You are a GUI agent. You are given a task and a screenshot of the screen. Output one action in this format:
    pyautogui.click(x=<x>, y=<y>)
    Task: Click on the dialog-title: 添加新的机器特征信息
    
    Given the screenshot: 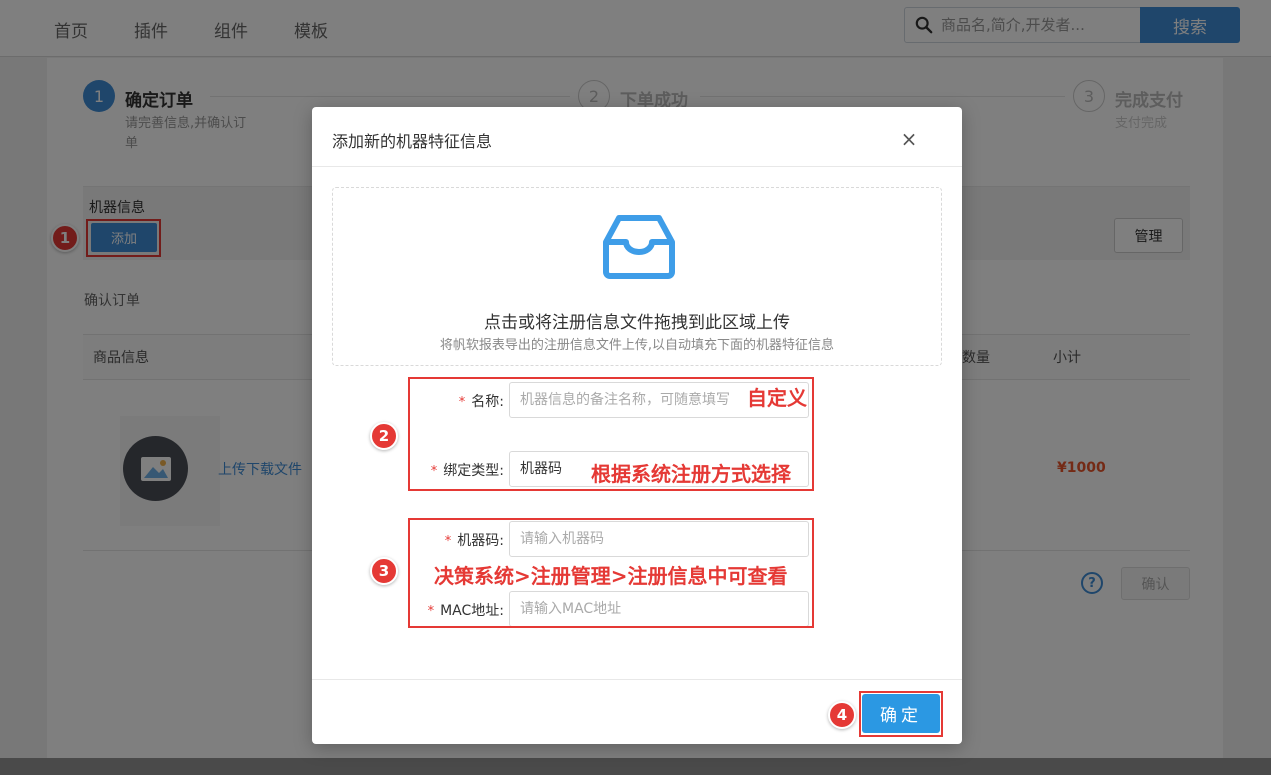 What is the action you would take?
    pyautogui.click(x=412, y=141)
    